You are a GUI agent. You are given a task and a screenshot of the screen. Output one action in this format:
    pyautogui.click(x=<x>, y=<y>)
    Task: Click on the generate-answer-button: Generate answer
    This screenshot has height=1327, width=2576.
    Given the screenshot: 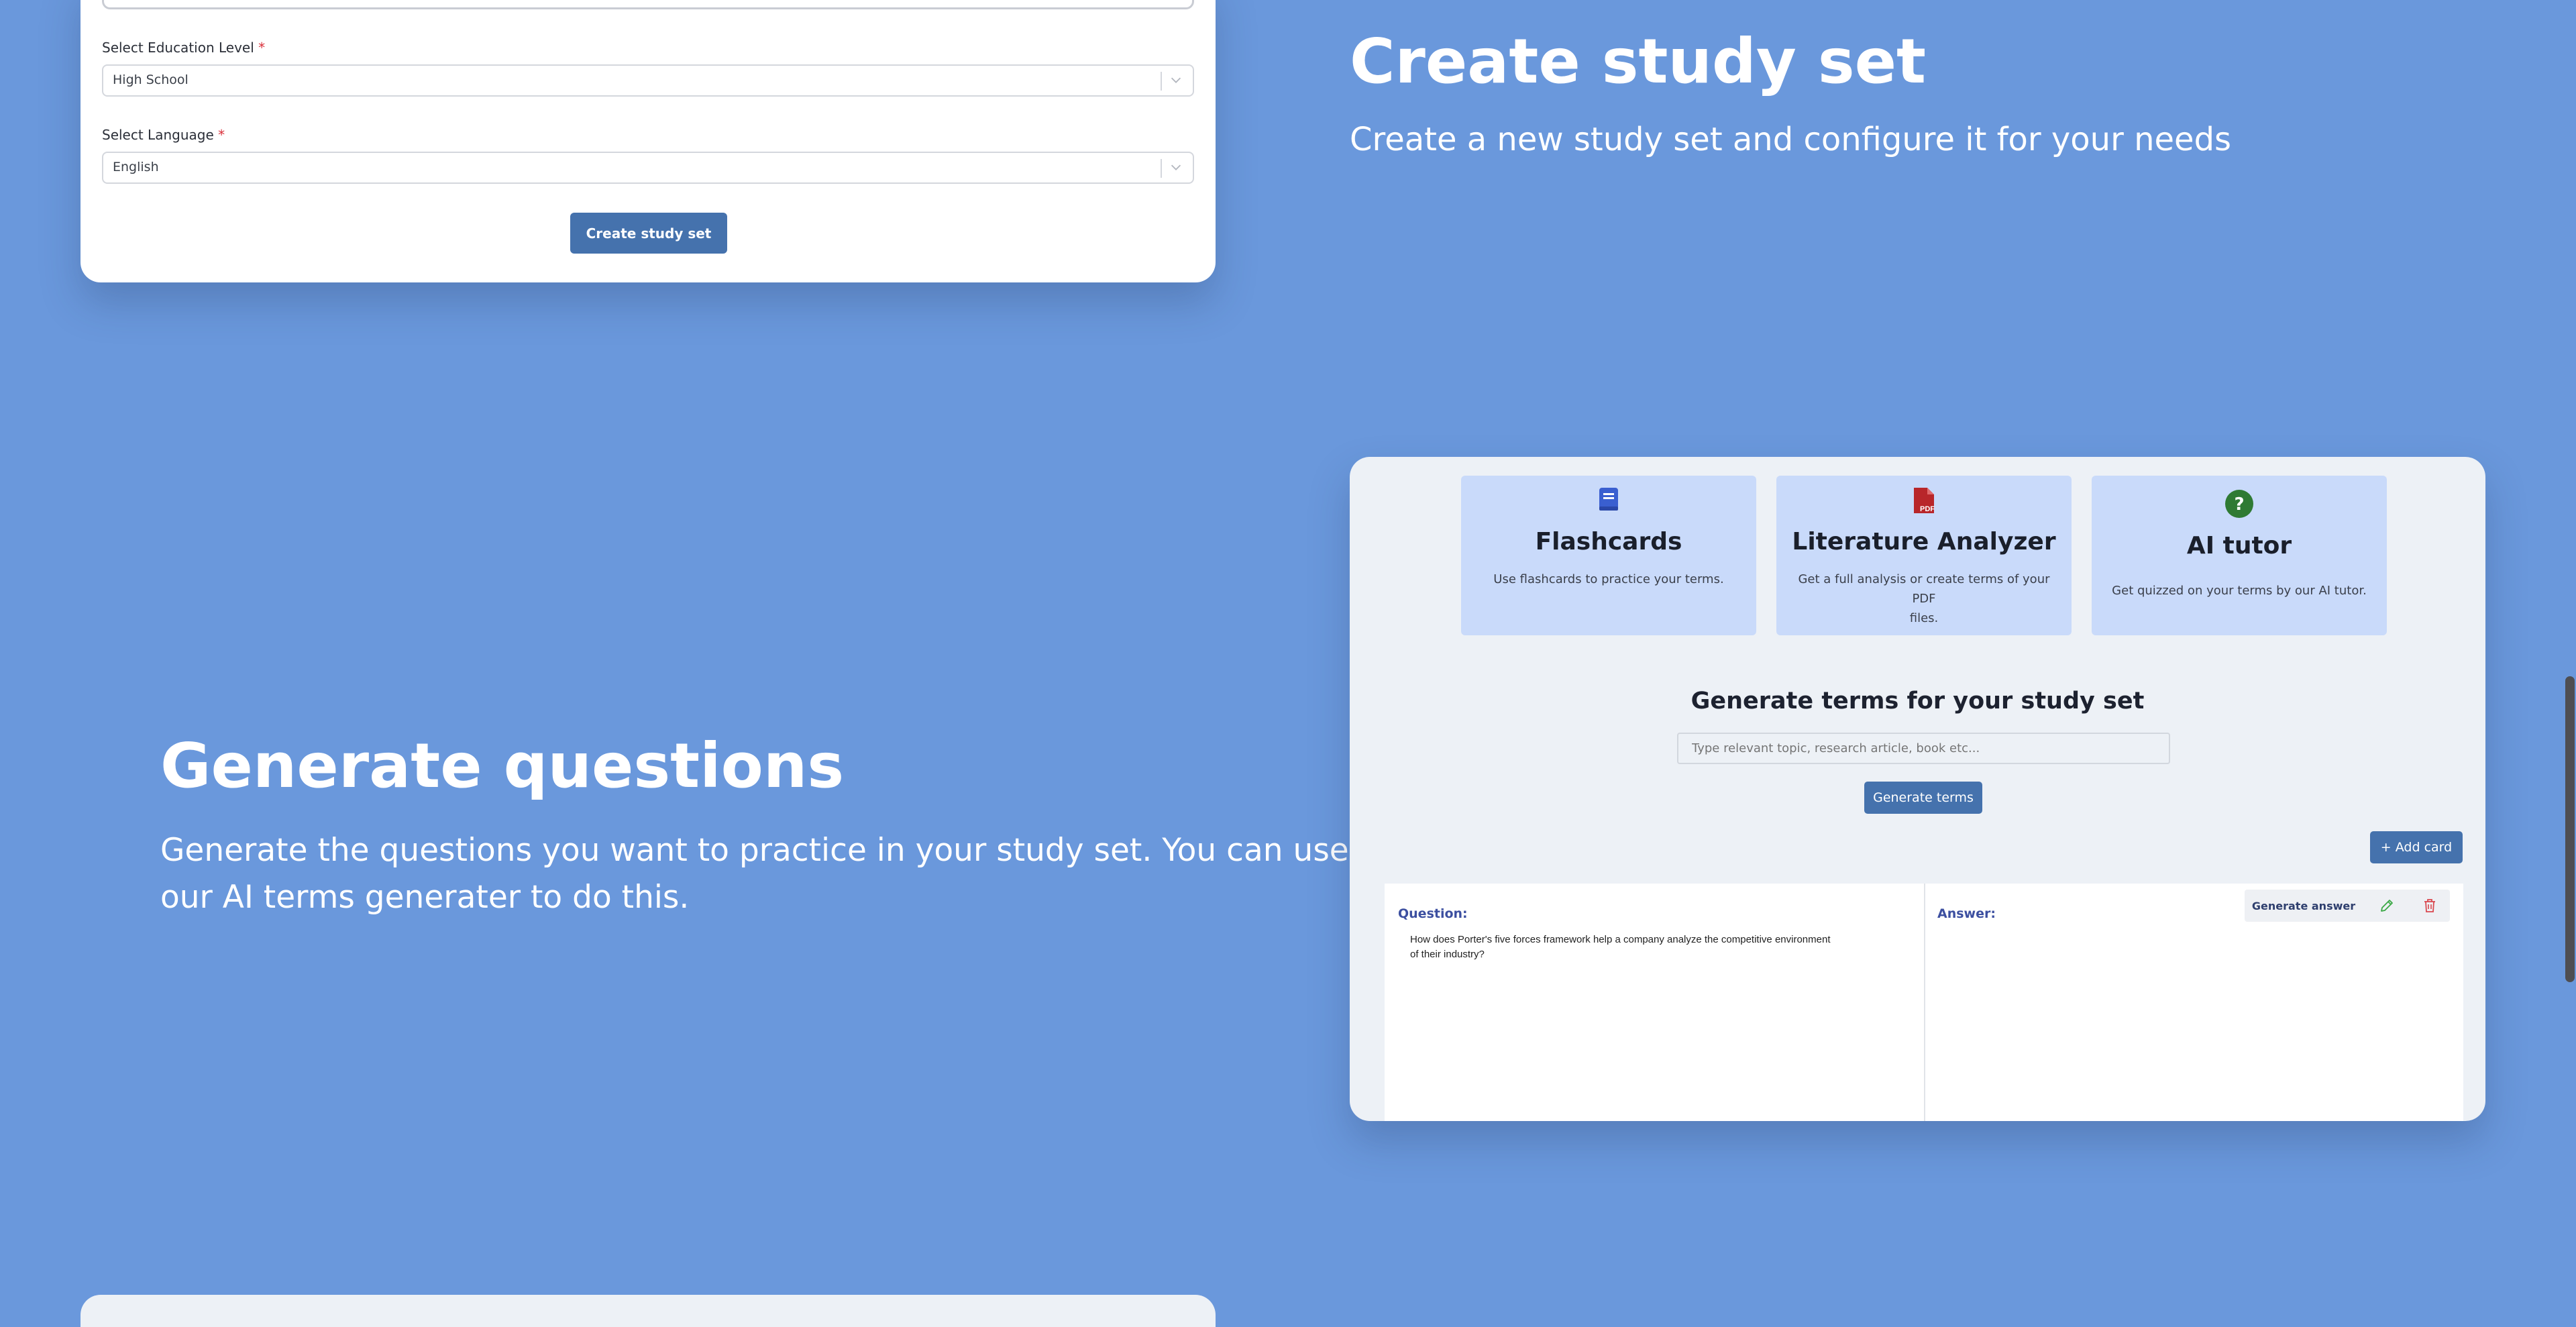 What is the action you would take?
    pyautogui.click(x=2304, y=906)
    